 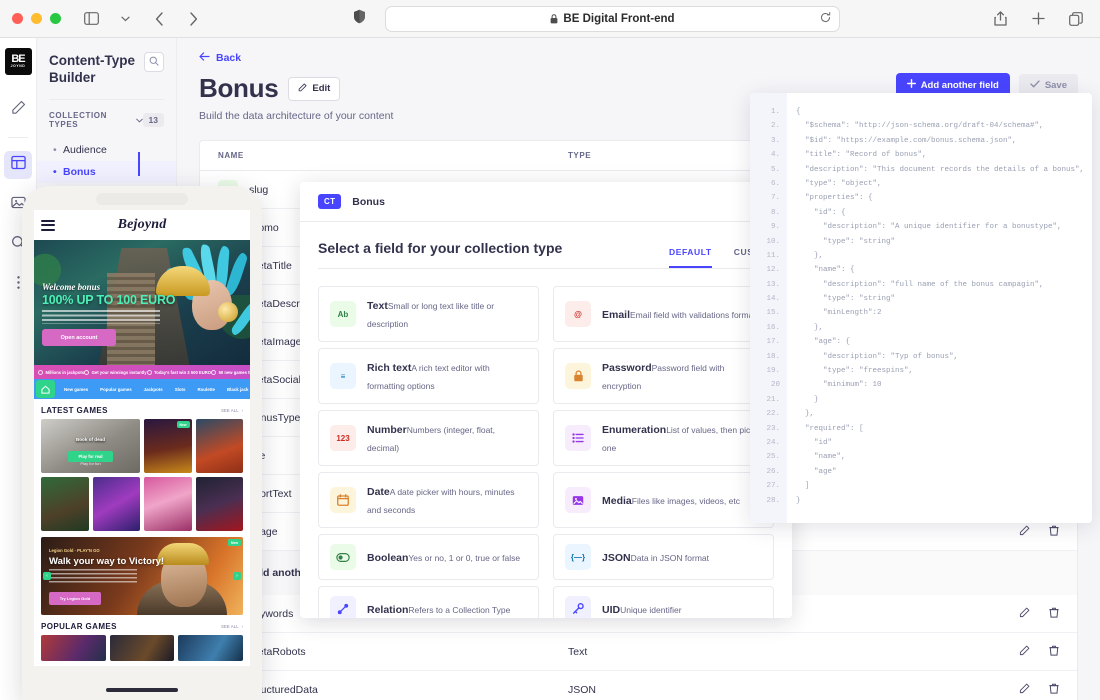 What do you see at coordinates (773, 313) in the screenshot?
I see `line-number: 15.` at bounding box center [773, 313].